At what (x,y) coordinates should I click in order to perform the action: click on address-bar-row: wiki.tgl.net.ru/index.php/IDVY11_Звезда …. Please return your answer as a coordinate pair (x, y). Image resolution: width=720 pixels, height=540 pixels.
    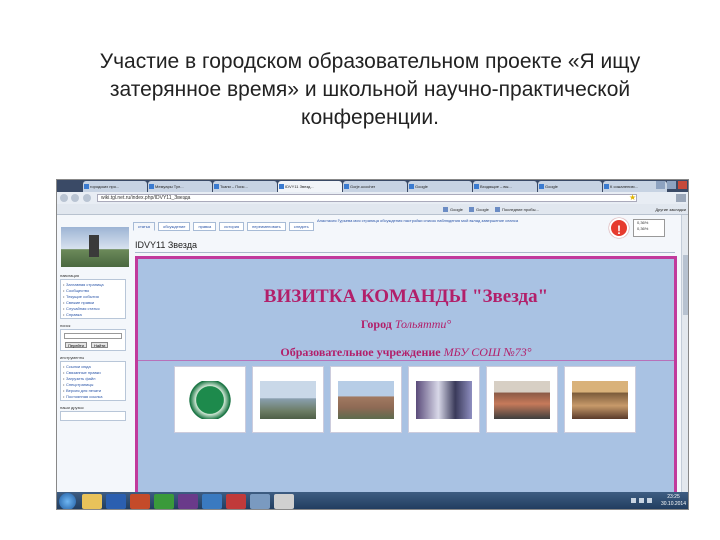
    Looking at the image, I should click on (372, 198).